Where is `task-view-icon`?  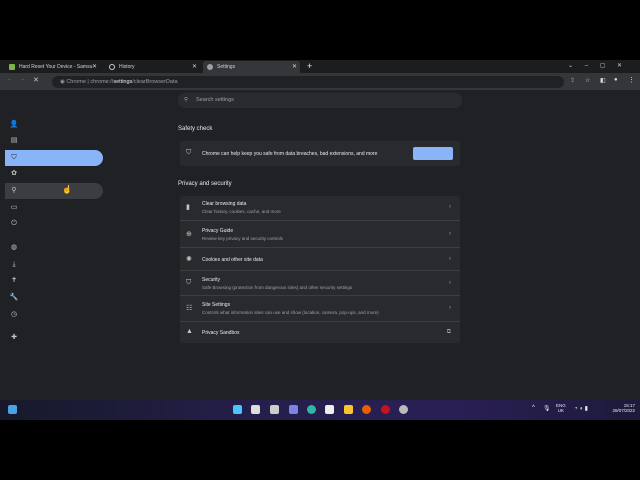 task-view-icon is located at coordinates (274, 409).